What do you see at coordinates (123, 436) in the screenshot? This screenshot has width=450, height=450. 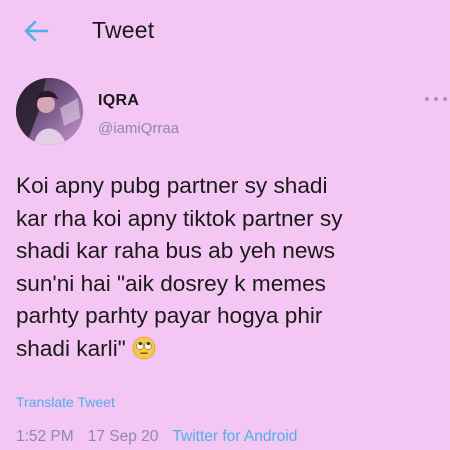 I see `tweet-date: 17 Sep 20` at bounding box center [123, 436].